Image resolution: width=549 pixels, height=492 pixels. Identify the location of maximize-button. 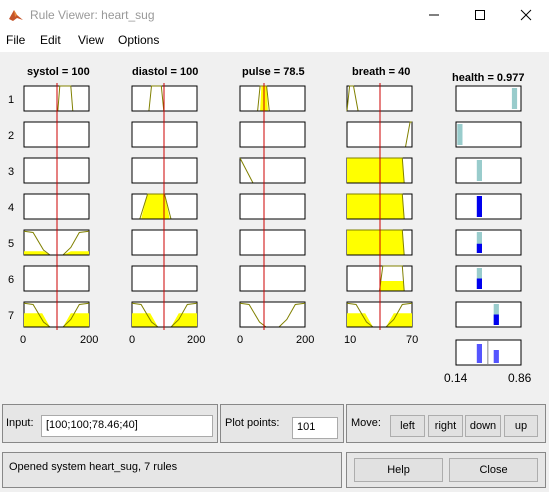
(480, 15).